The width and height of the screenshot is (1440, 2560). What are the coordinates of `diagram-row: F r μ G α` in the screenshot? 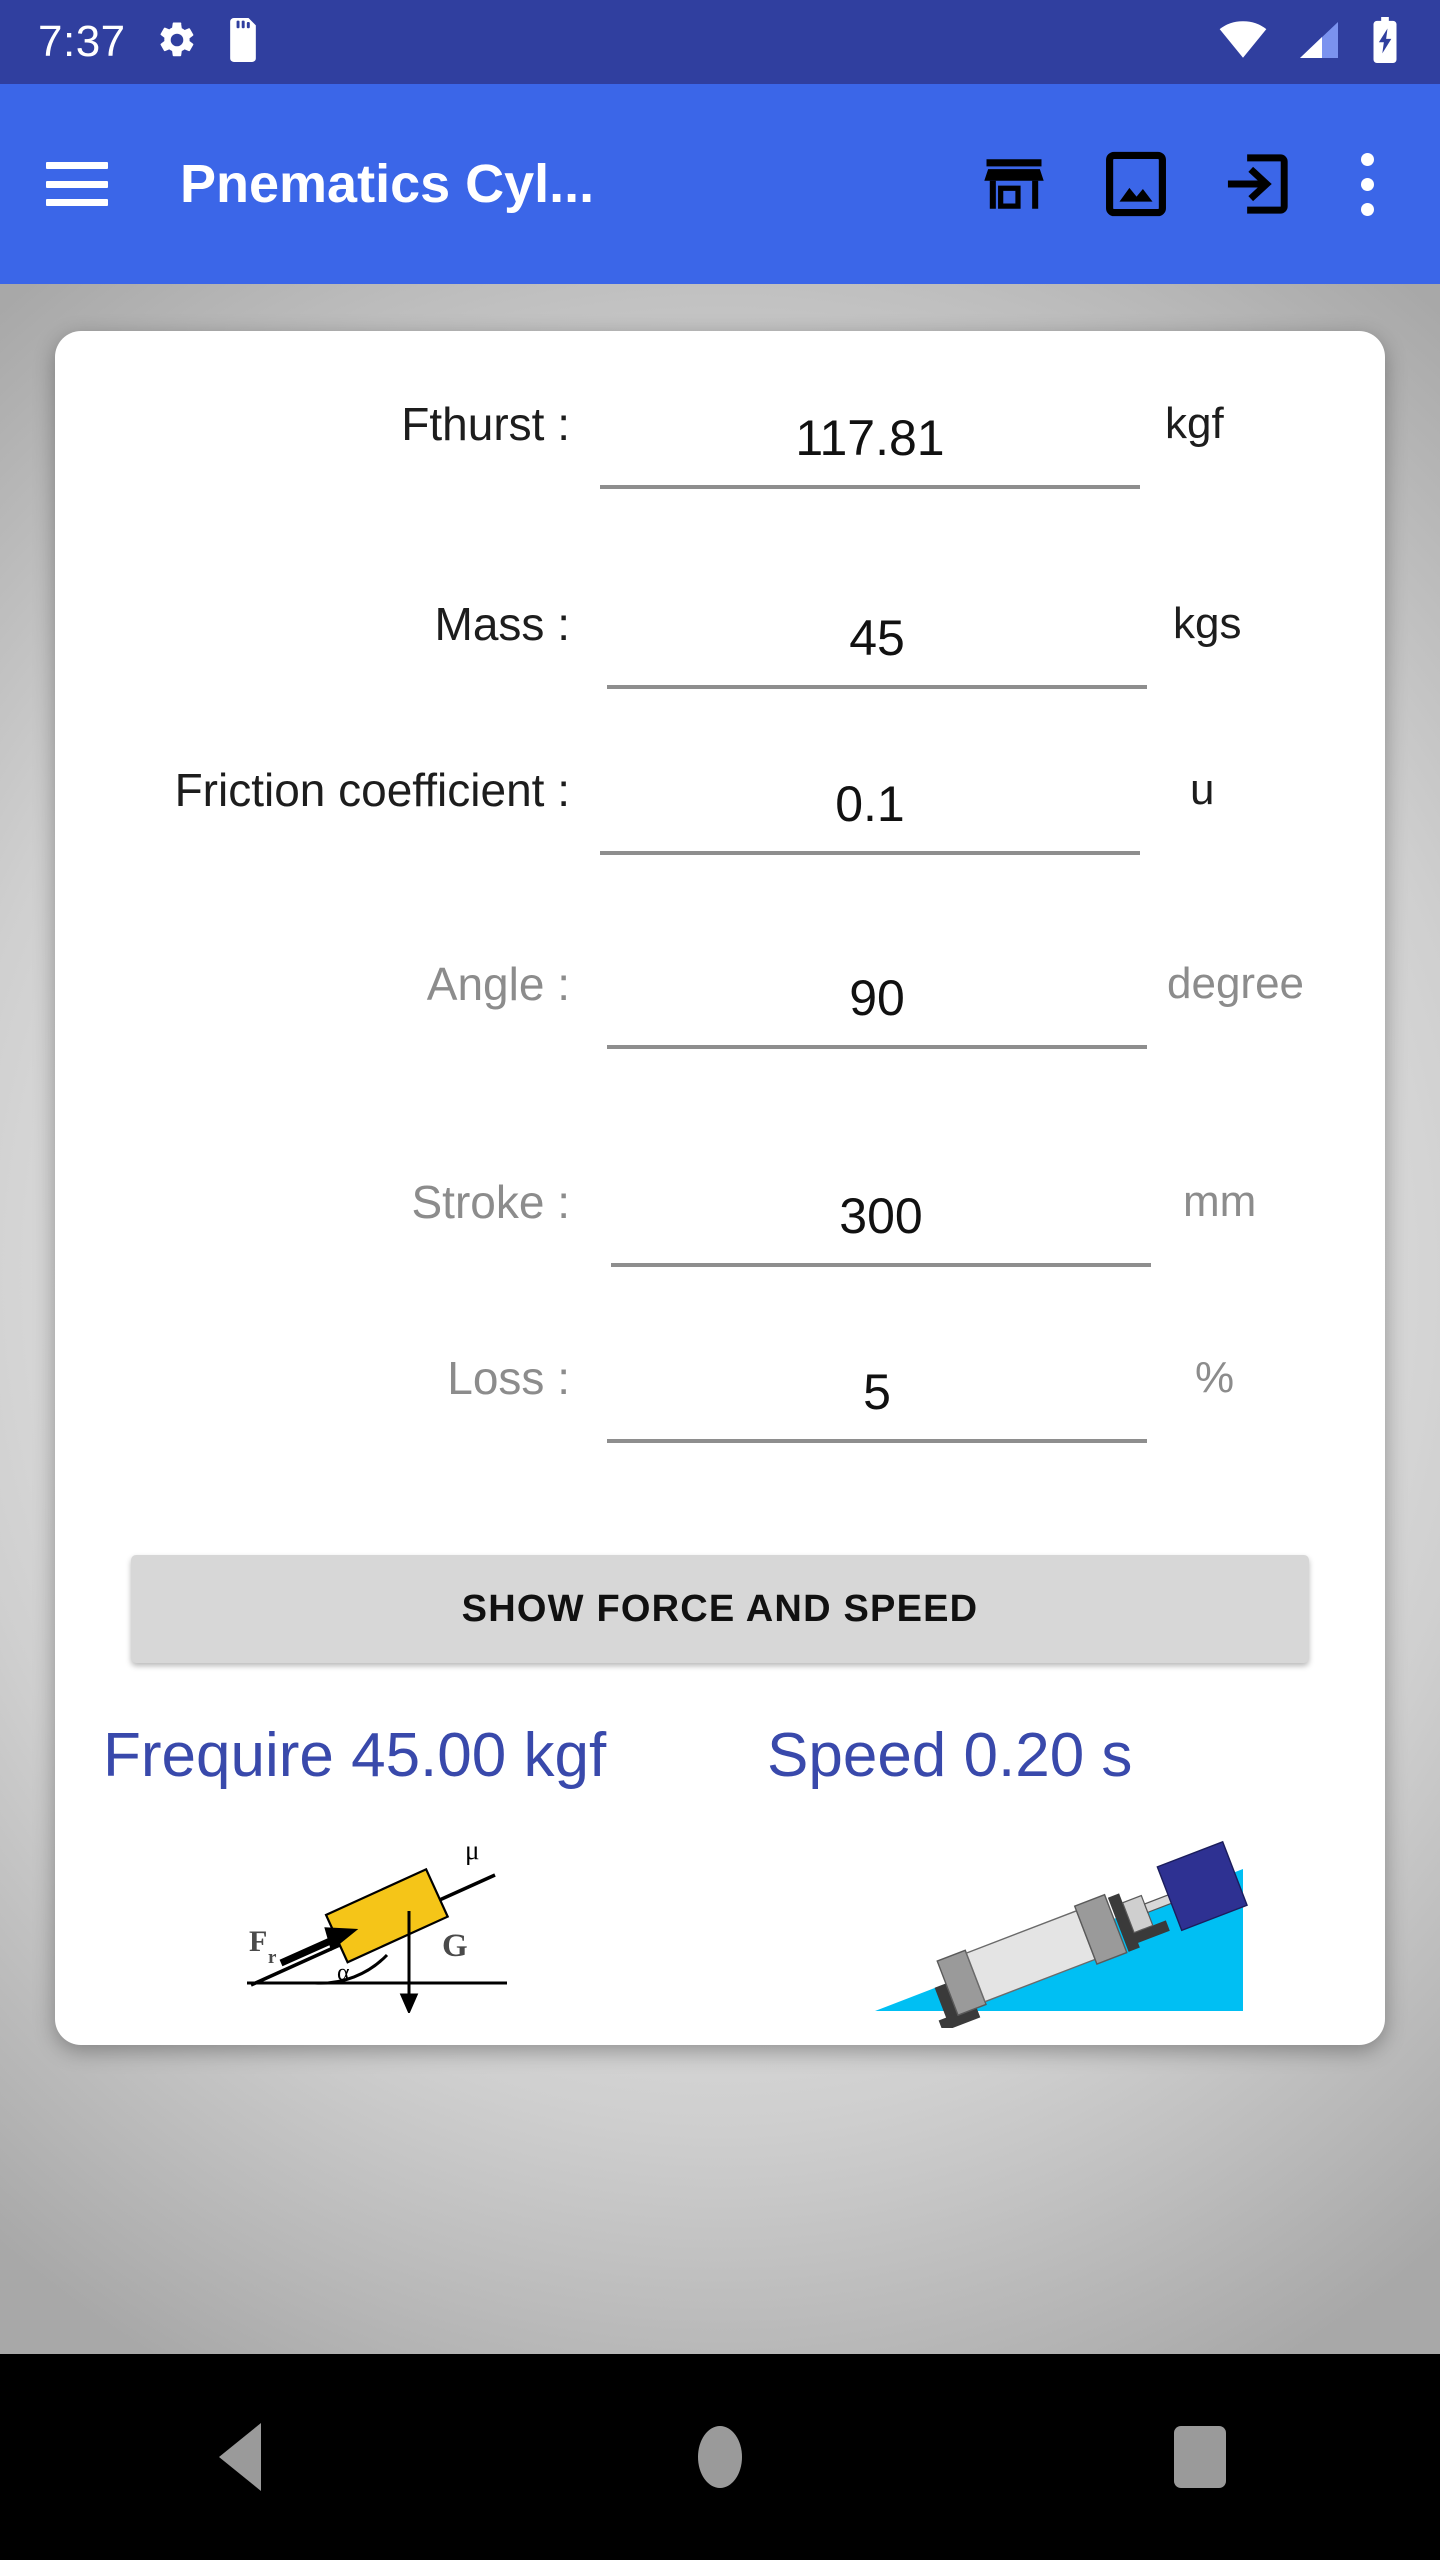 It's located at (720, 1924).